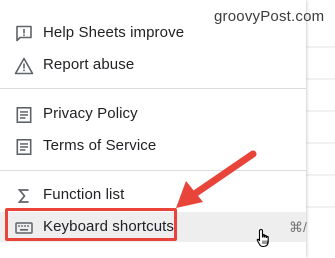  Describe the element at coordinates (24, 196) in the screenshot. I see `sigma-icon` at that location.